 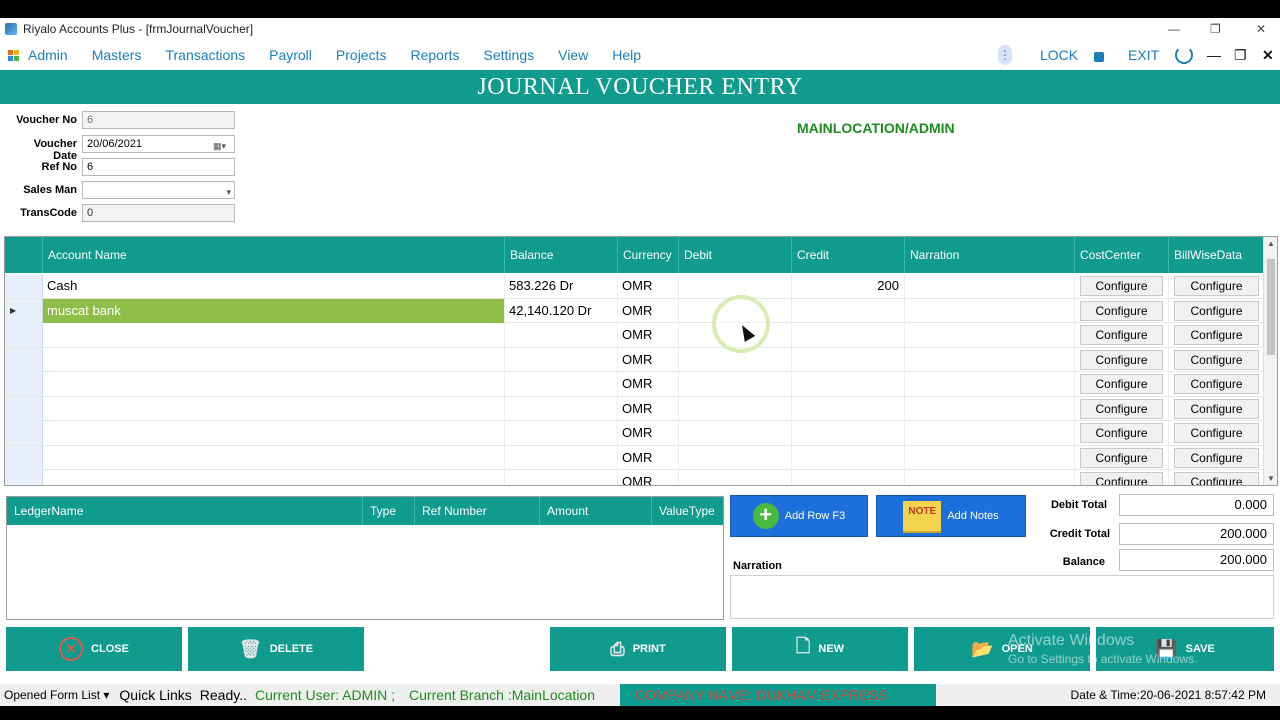 I want to click on opened-form-list-dropdown: Opened Form List ▾, so click(x=56, y=695).